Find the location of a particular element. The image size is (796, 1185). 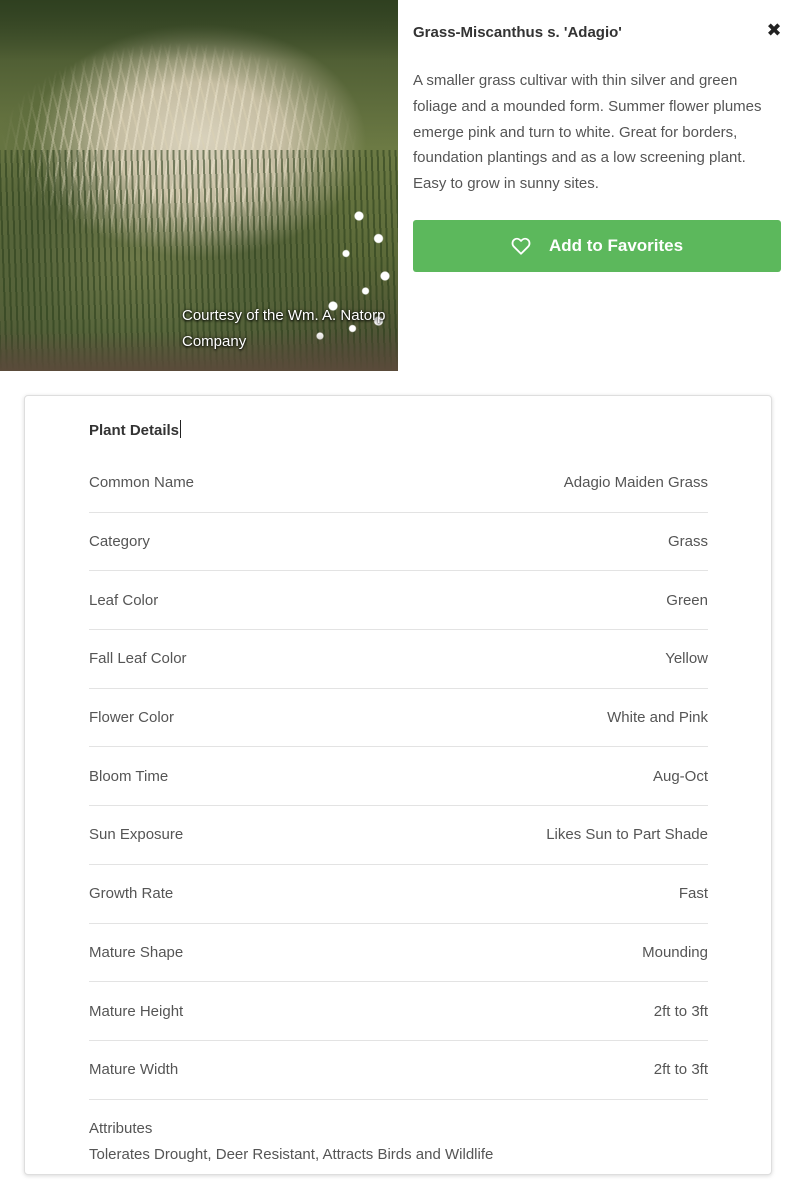

detail-row-bloom-time: Bloom Time Aug-Oct is located at coordinates (398, 777).